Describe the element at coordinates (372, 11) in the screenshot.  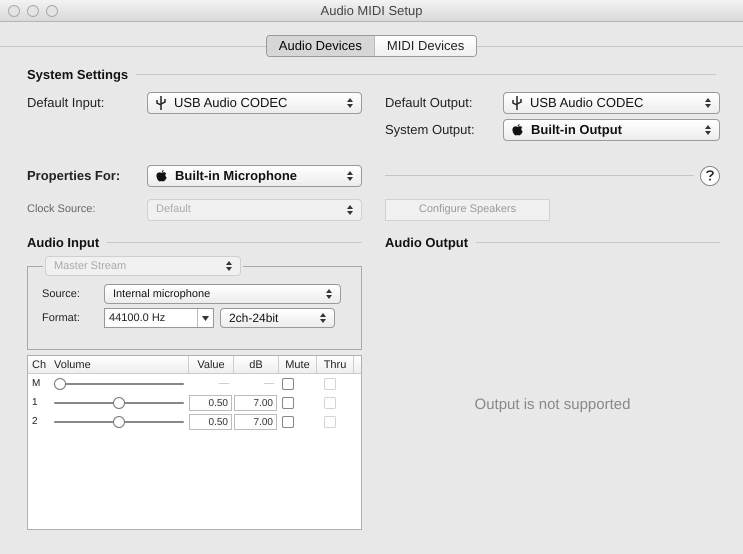
I see `window-title: Audio MIDI Setup` at that location.